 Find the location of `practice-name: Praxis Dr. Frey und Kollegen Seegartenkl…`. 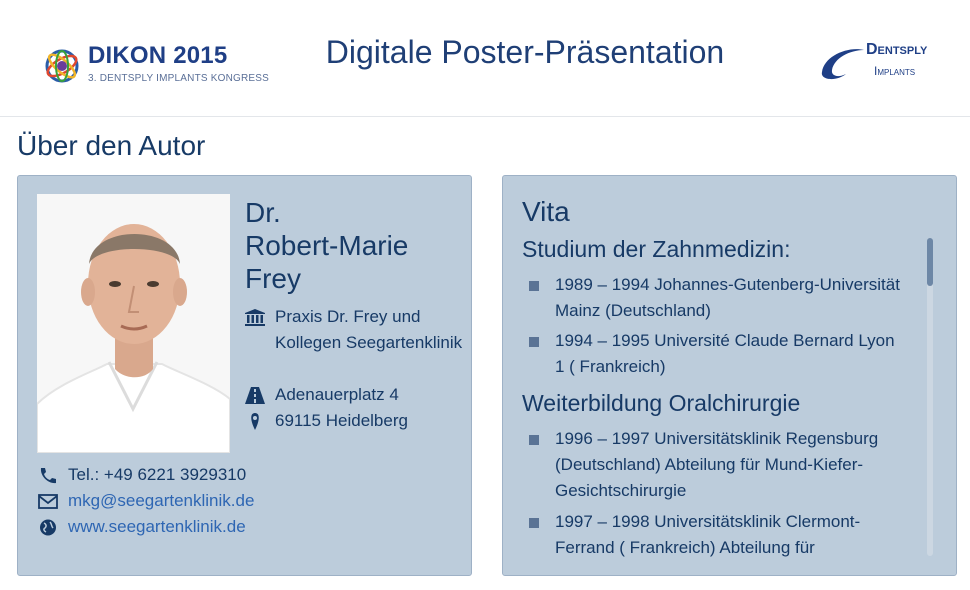

practice-name: Praxis Dr. Frey und Kollegen Seegartenkl… is located at coordinates (369, 329).